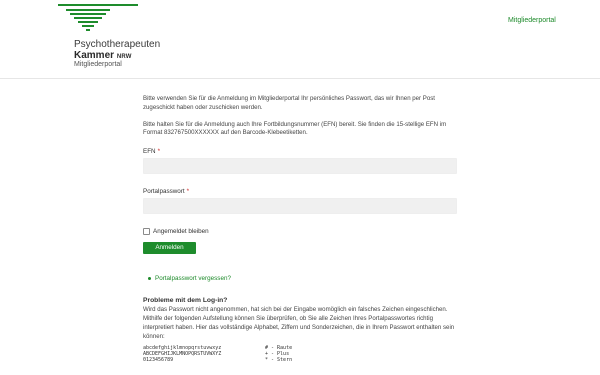  What do you see at coordinates (301, 191) in the screenshot?
I see `password-label: Portalpasswort *` at bounding box center [301, 191].